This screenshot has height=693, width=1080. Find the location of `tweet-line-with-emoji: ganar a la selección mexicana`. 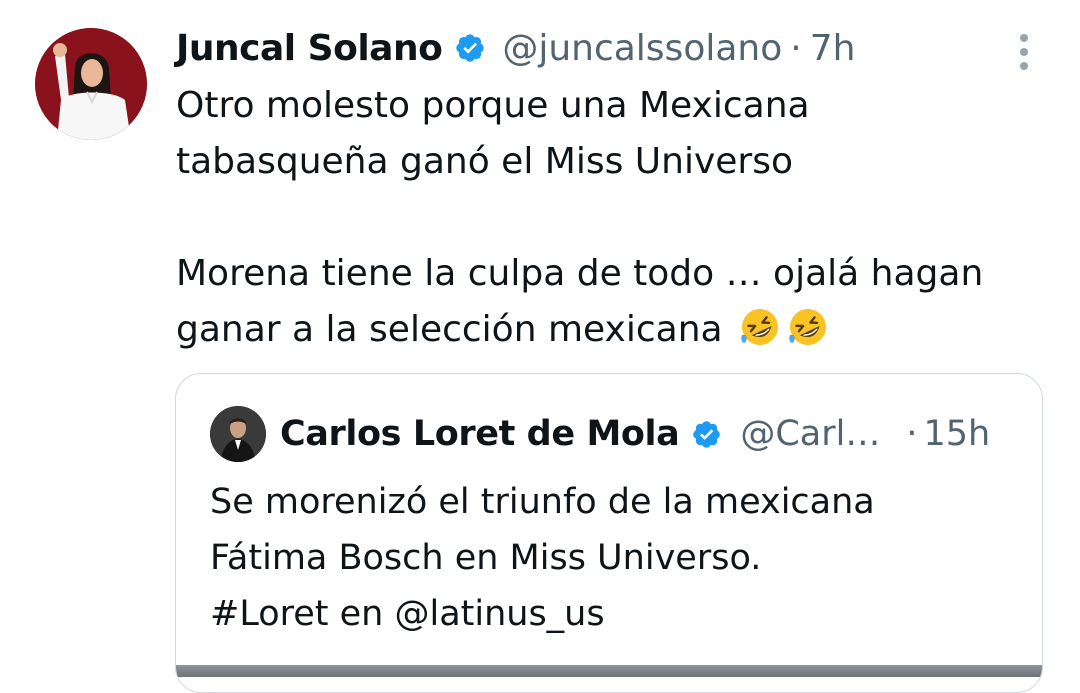

tweet-line-with-emoji: ganar a la selección mexicana is located at coordinates (616, 330).